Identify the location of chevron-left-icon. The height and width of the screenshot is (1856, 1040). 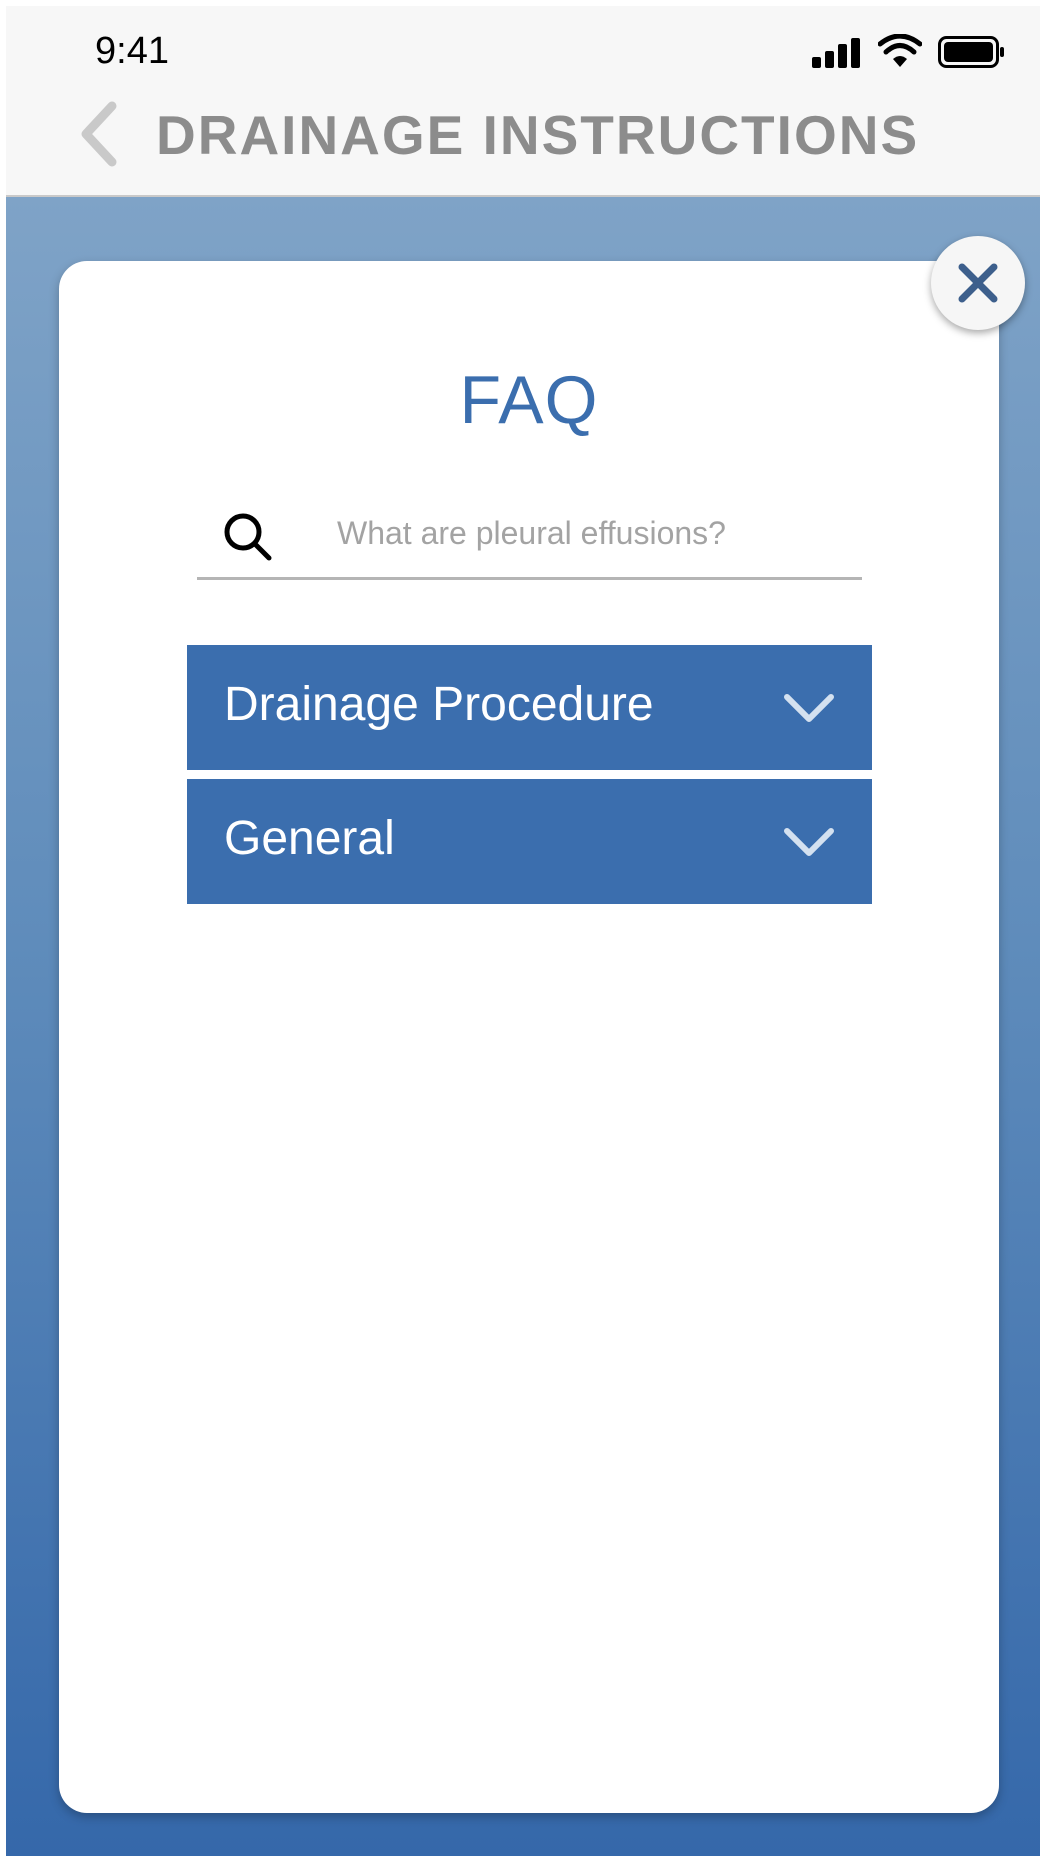
(99, 134).